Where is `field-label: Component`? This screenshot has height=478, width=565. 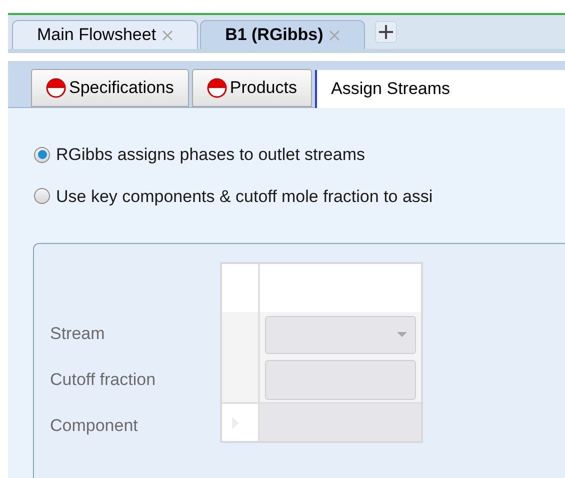 field-label: Component is located at coordinates (94, 426).